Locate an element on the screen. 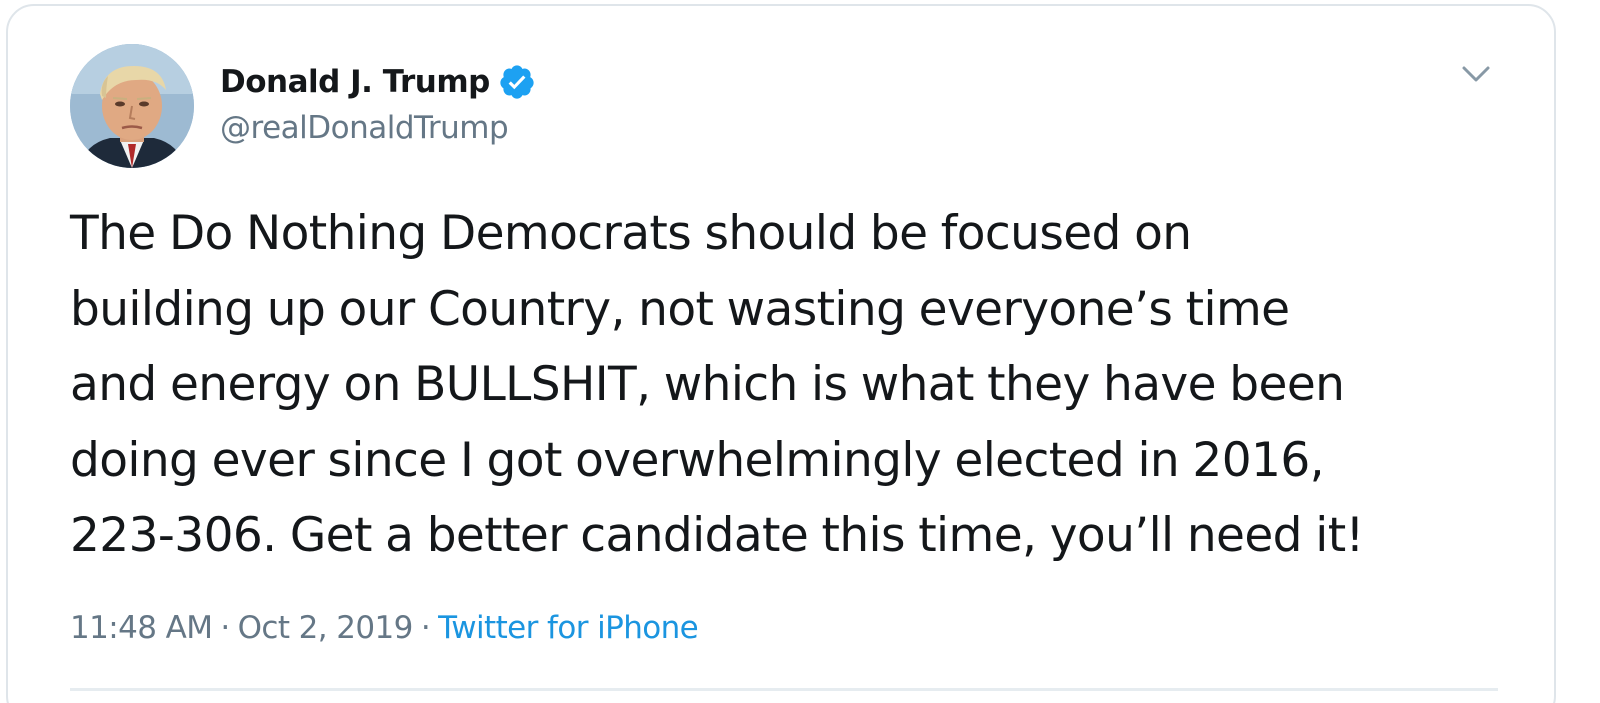 The height and width of the screenshot is (703, 1600). tweet-date: Oct 2, 2019 is located at coordinates (326, 628).